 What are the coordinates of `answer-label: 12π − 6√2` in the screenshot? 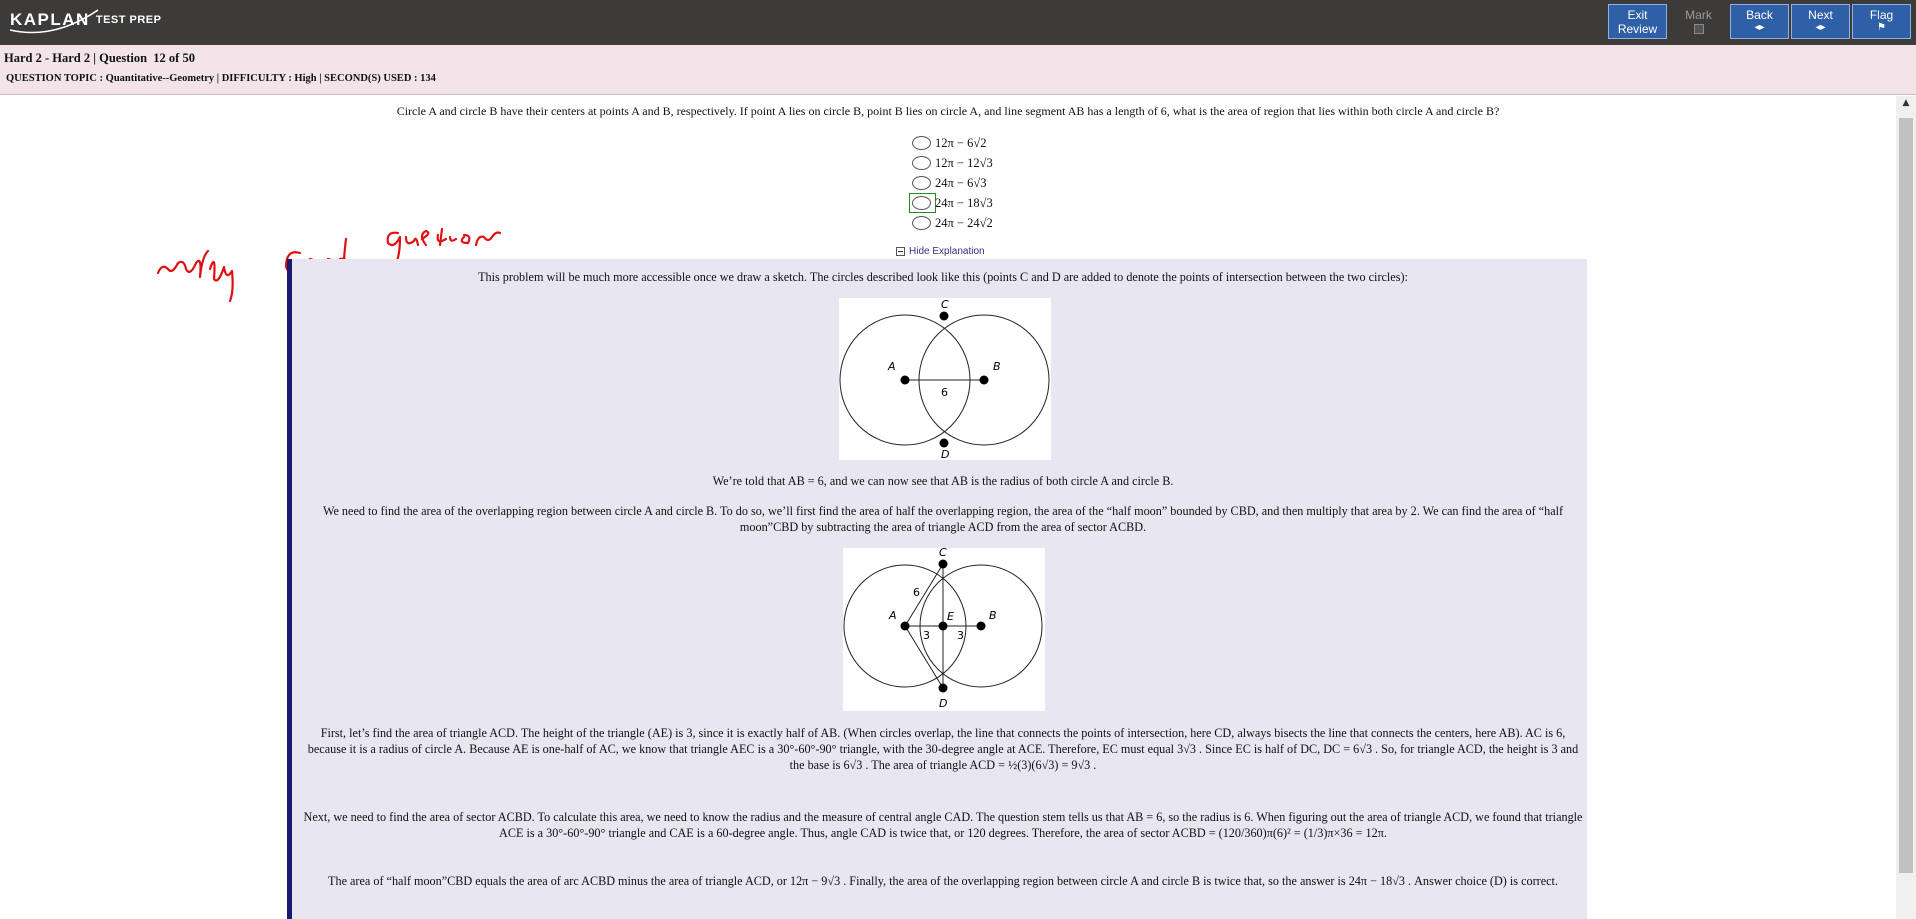 It's located at (961, 142).